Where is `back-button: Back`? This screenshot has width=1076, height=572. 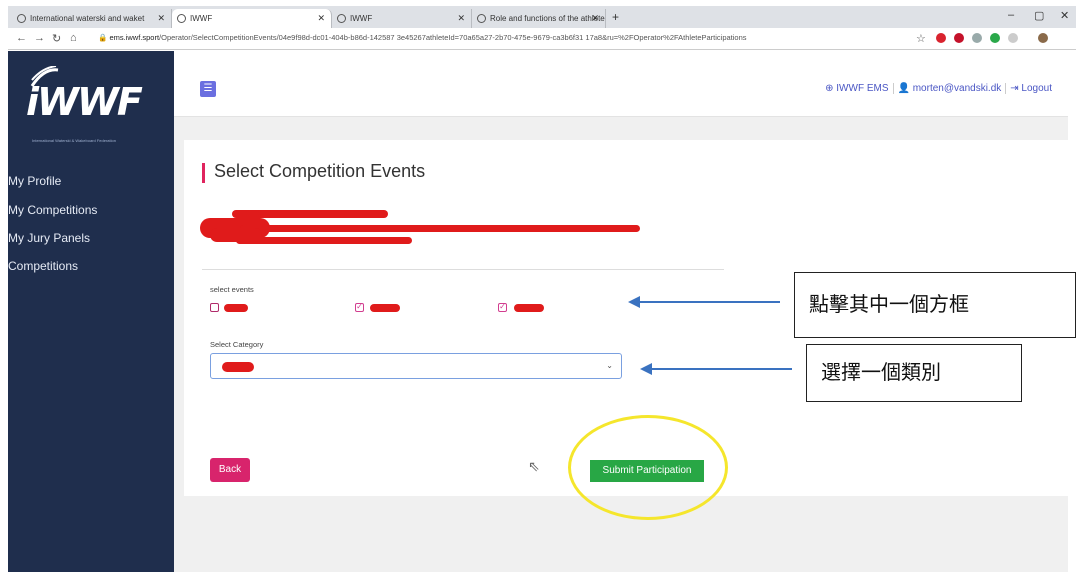
back-button: Back is located at coordinates (230, 470).